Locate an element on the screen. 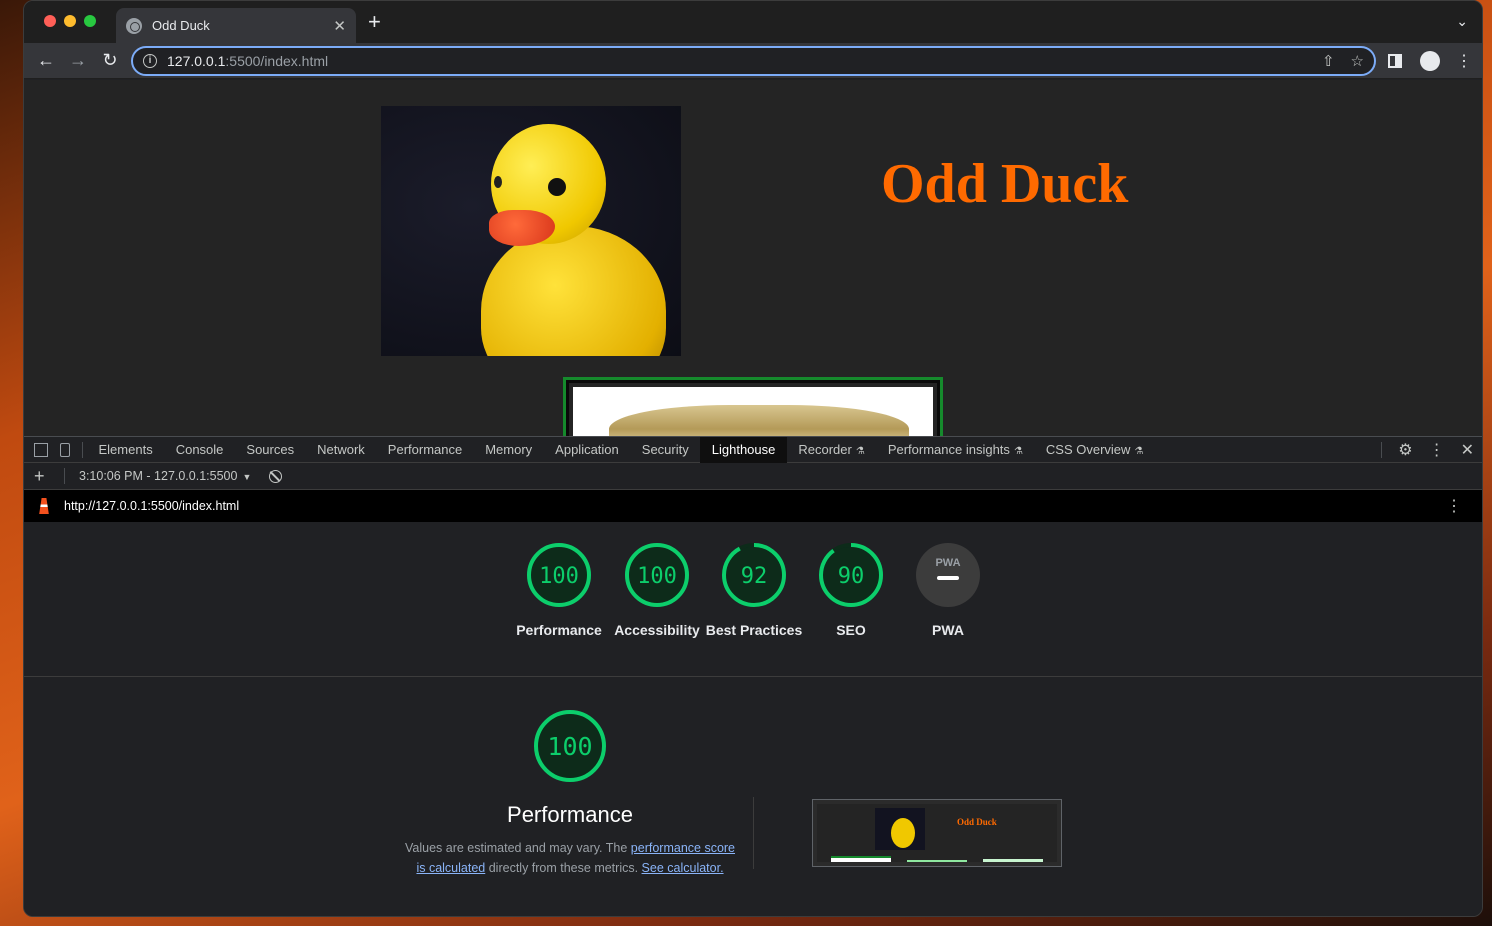 This screenshot has width=1492, height=926. clear-reports-icon is located at coordinates (276, 476).